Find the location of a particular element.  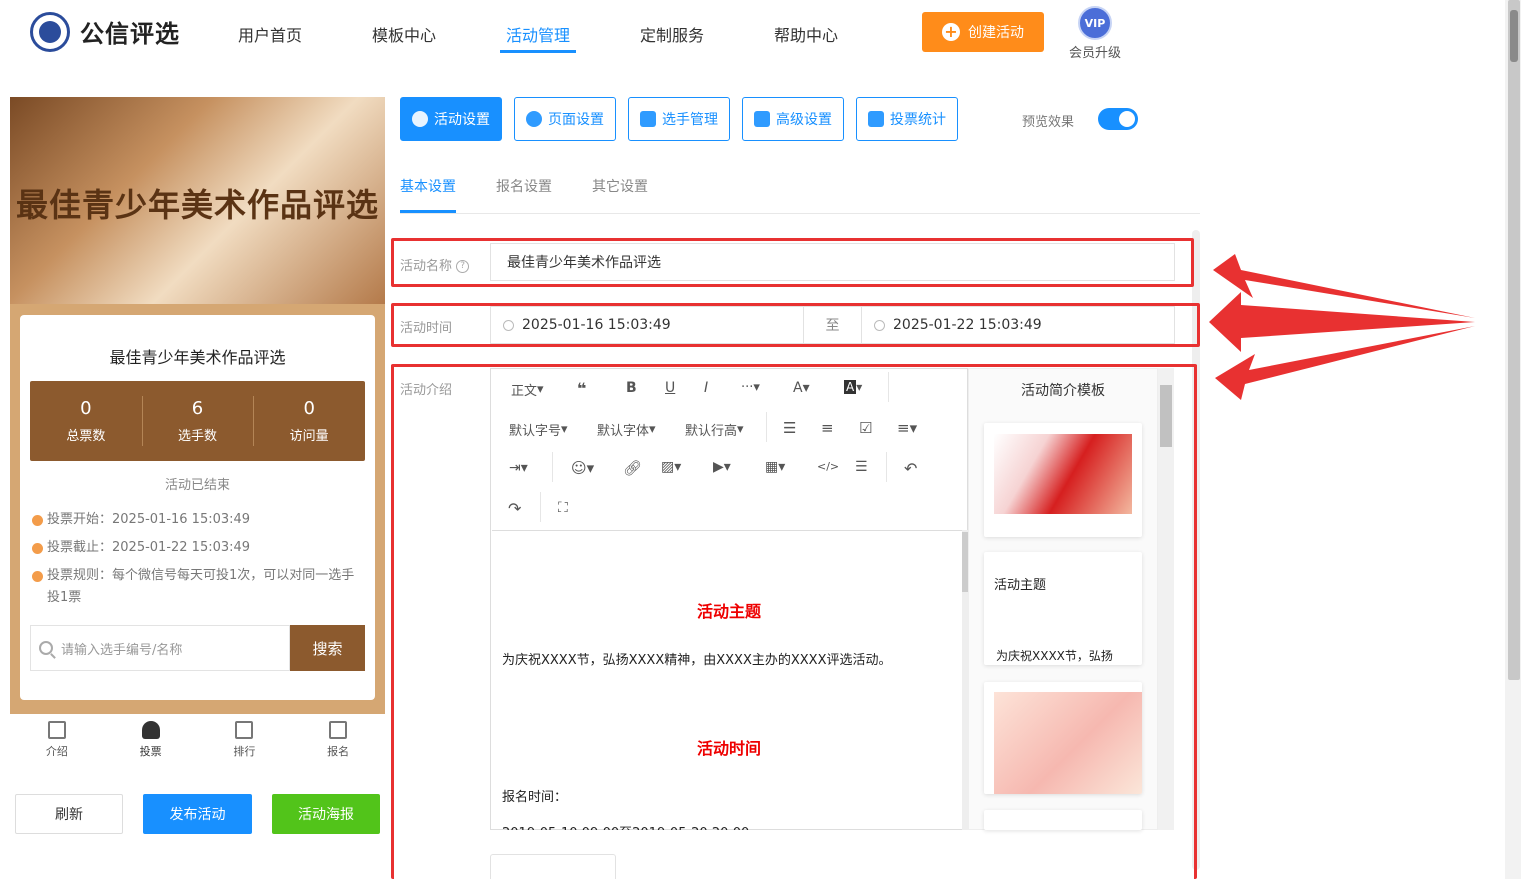

vip-upgrade-link: 会员升级 is located at coordinates (1095, 51).